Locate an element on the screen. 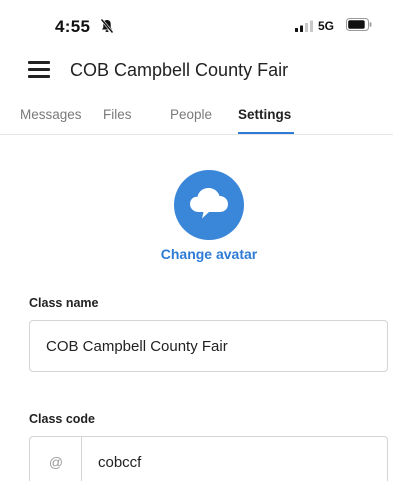 The height and width of the screenshot is (481, 393). class-code-input: @ cobccf is located at coordinates (208, 458).